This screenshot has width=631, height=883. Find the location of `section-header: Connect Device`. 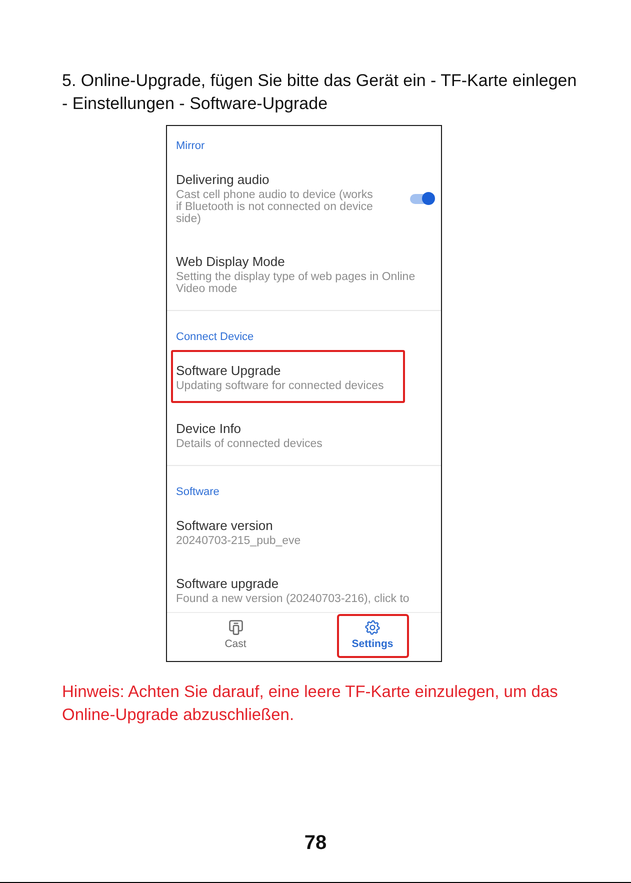

section-header: Connect Device is located at coordinates (215, 337).